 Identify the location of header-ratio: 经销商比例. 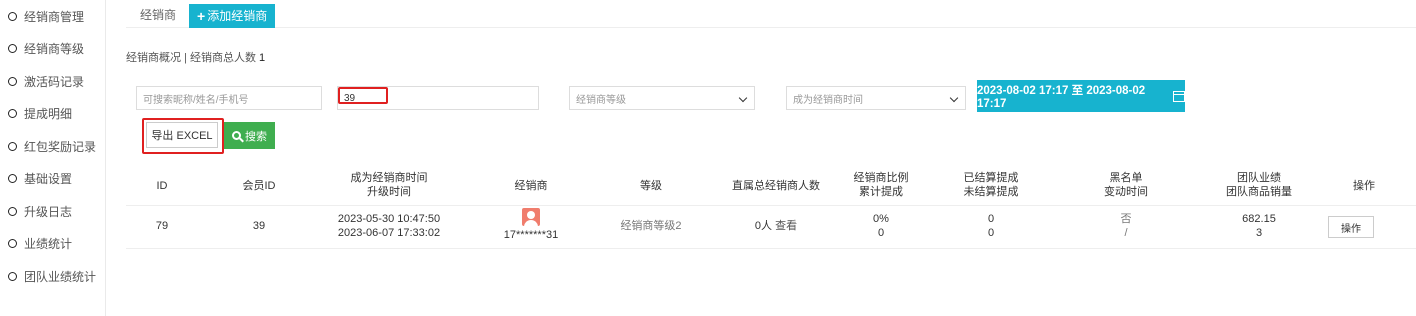
(881, 178).